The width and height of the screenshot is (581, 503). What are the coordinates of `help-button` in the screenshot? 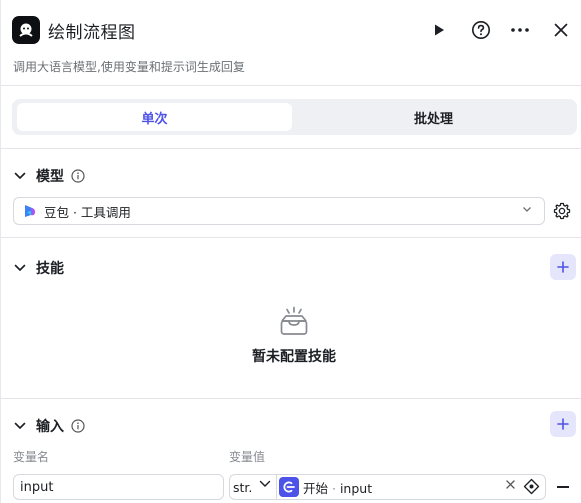 It's located at (481, 30).